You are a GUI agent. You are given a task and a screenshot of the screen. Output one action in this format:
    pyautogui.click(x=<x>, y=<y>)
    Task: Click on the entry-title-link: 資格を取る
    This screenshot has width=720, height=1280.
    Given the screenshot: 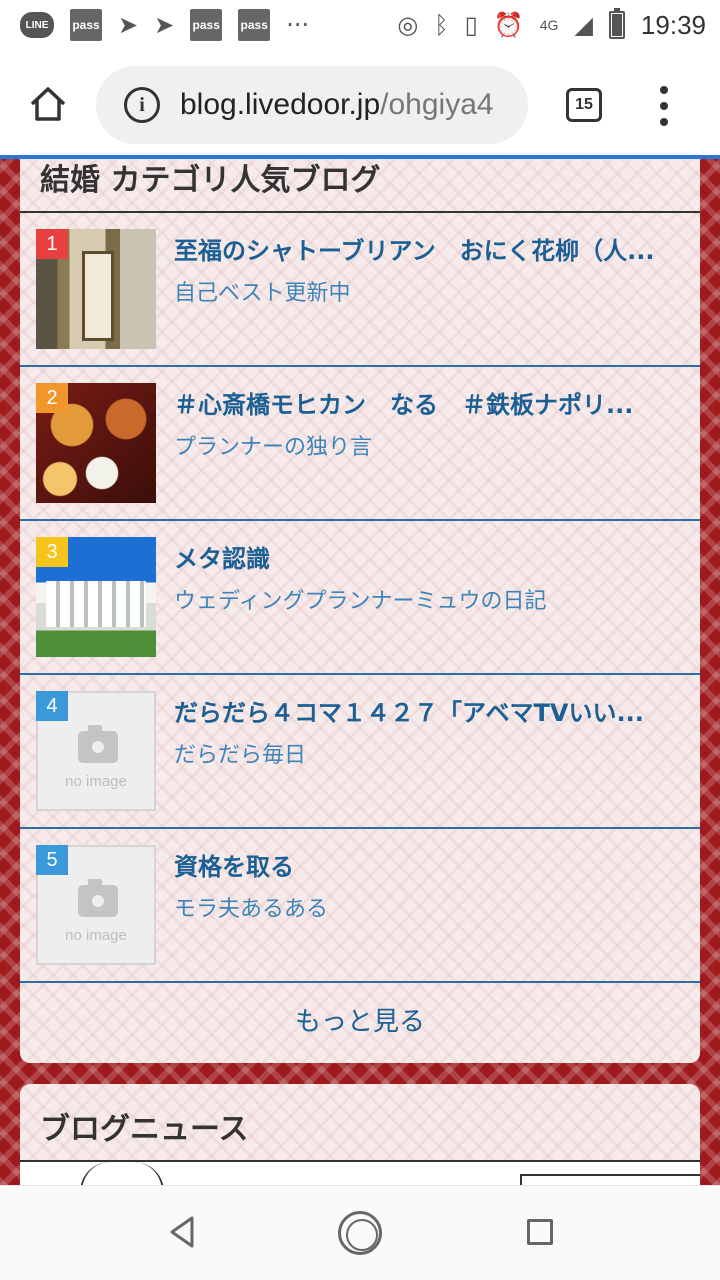 What is the action you would take?
    pyautogui.click(x=432, y=864)
    